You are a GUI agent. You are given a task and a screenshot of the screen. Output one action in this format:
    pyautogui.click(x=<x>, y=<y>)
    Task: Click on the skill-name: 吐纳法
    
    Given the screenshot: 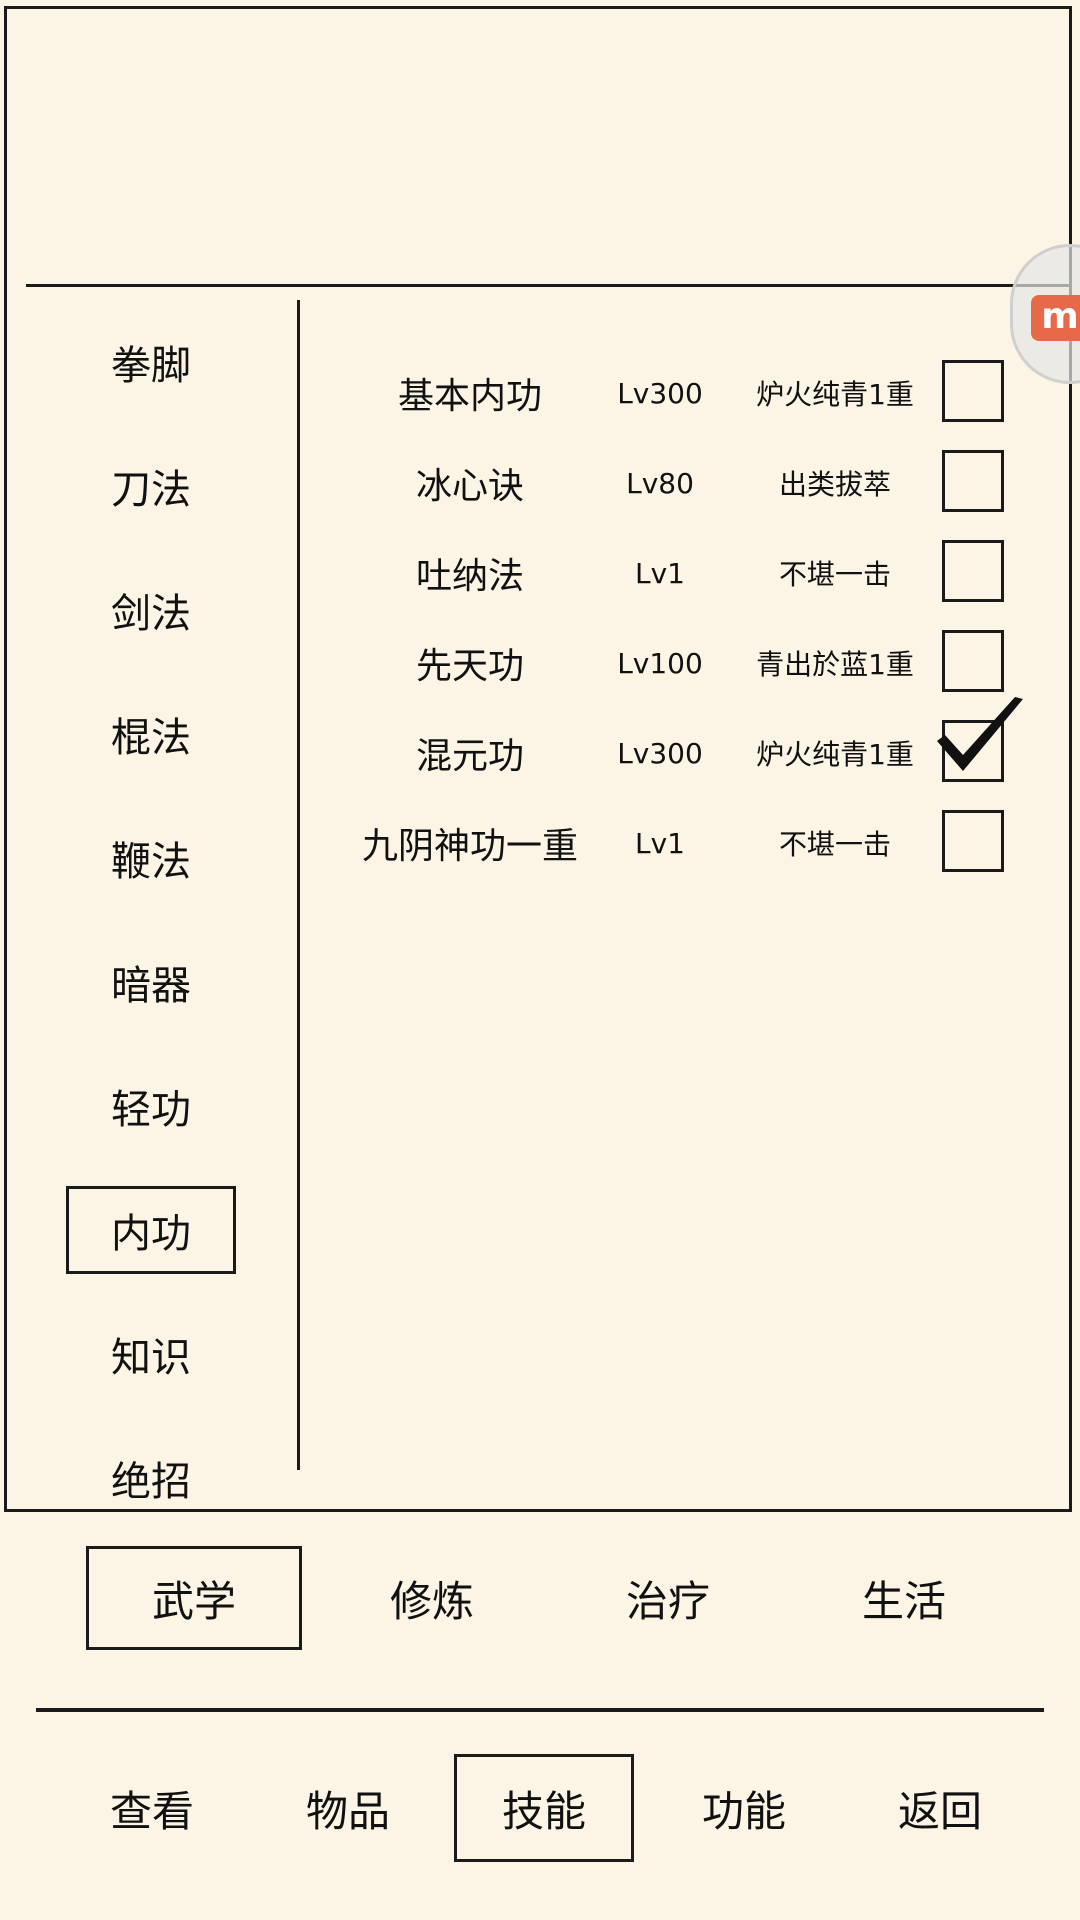 What is the action you would take?
    pyautogui.click(x=469, y=576)
    